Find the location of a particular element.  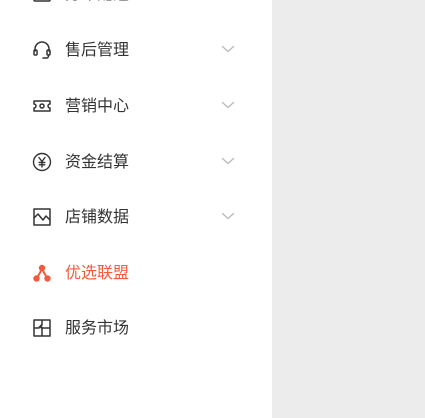

headset-icon is located at coordinates (42, 50).